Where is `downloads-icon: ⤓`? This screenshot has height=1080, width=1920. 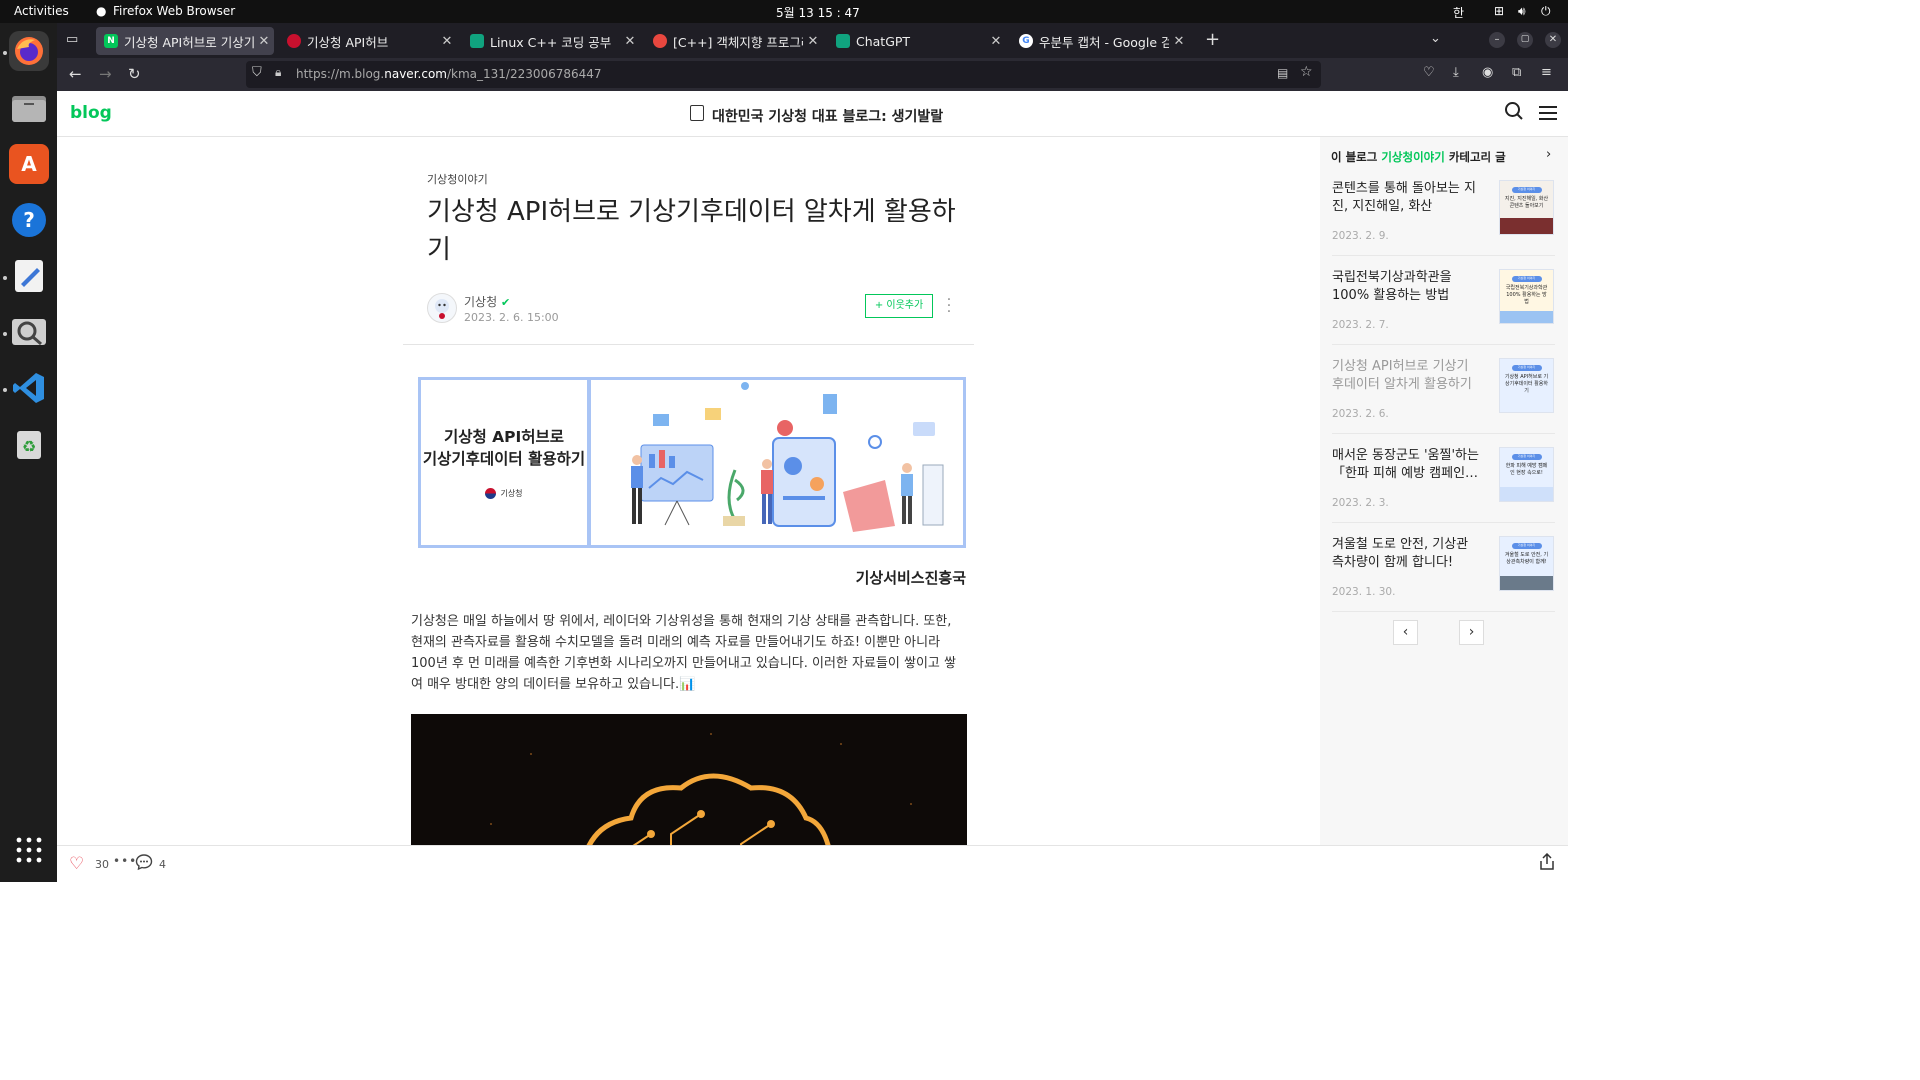
downloads-icon: ⤓ is located at coordinates (1456, 72).